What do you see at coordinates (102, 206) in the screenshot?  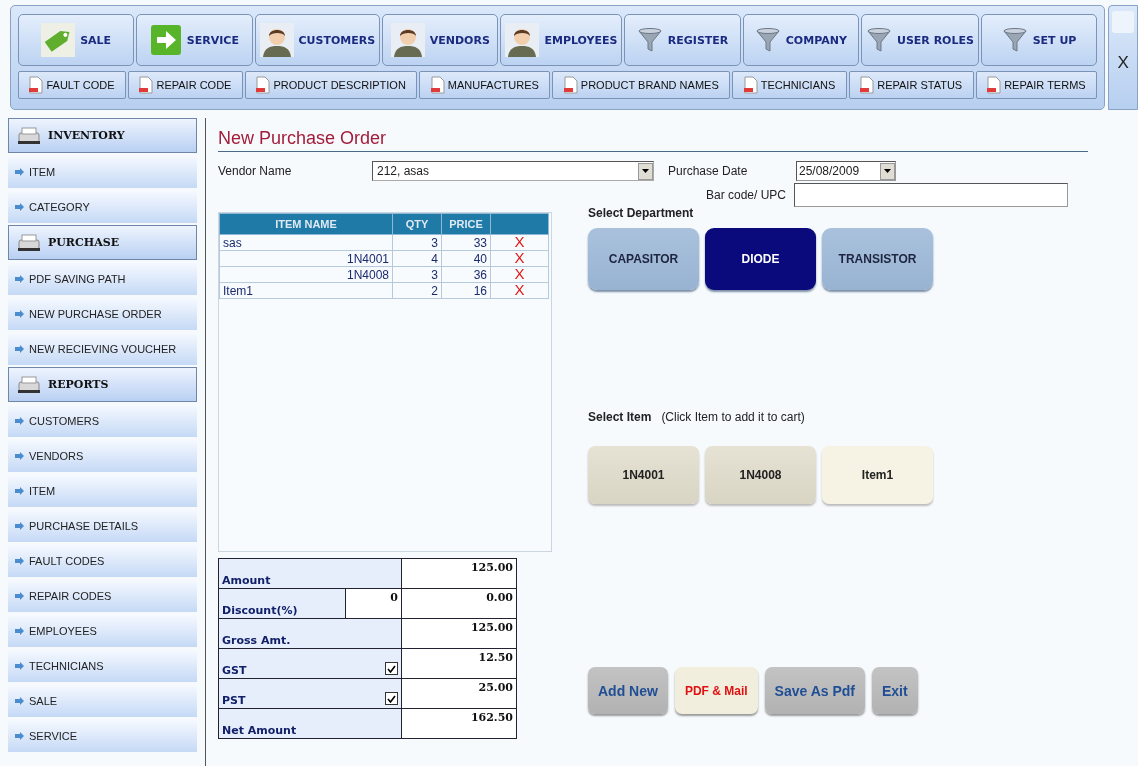 I see `sidebar-item: CATEGORY` at bounding box center [102, 206].